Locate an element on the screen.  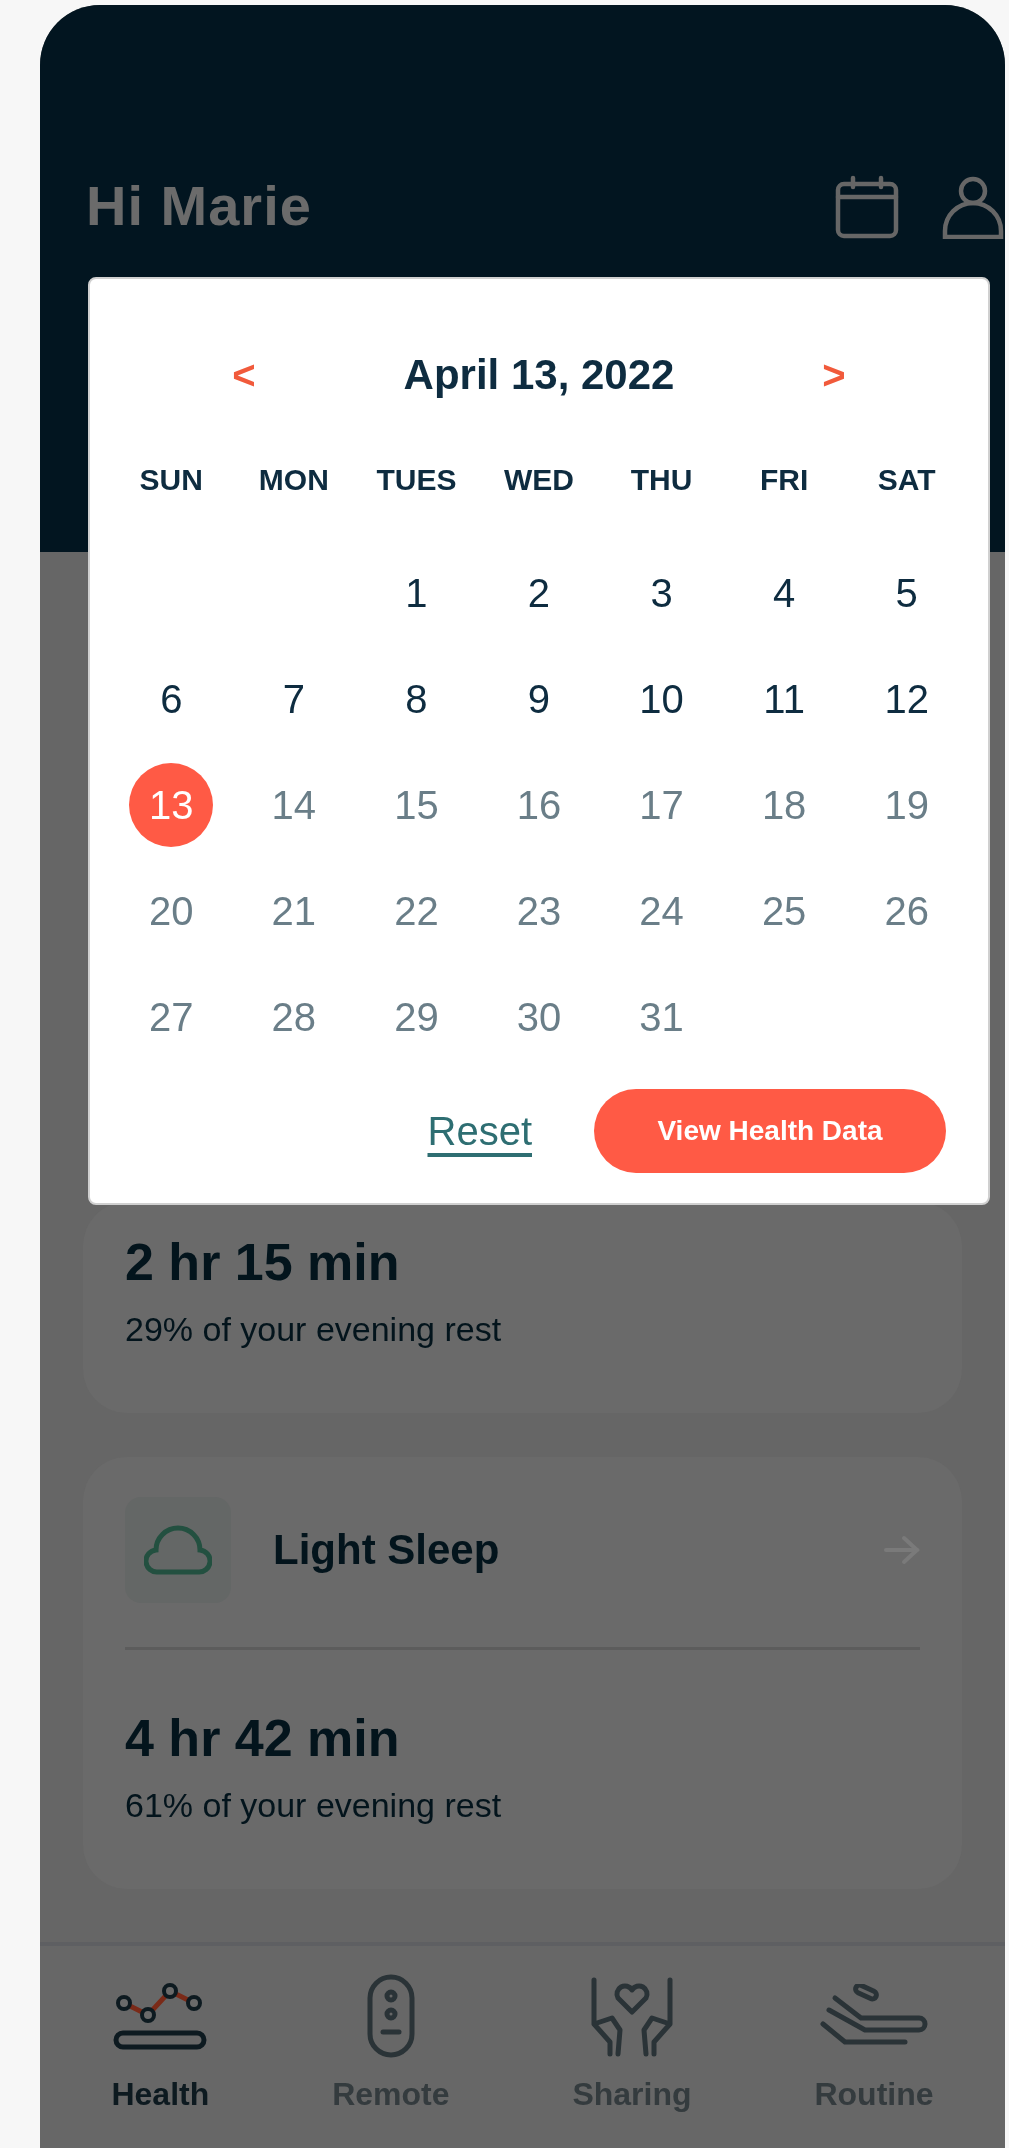
calendar-day: 6 is located at coordinates (171, 699).